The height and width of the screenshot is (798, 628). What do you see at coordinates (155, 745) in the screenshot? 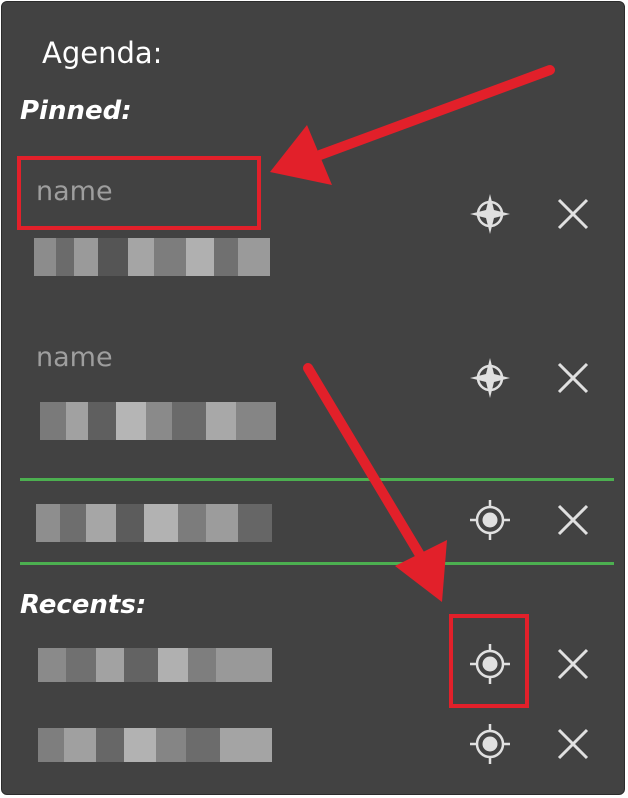
I see `recent-item-2-redacted-detail` at bounding box center [155, 745].